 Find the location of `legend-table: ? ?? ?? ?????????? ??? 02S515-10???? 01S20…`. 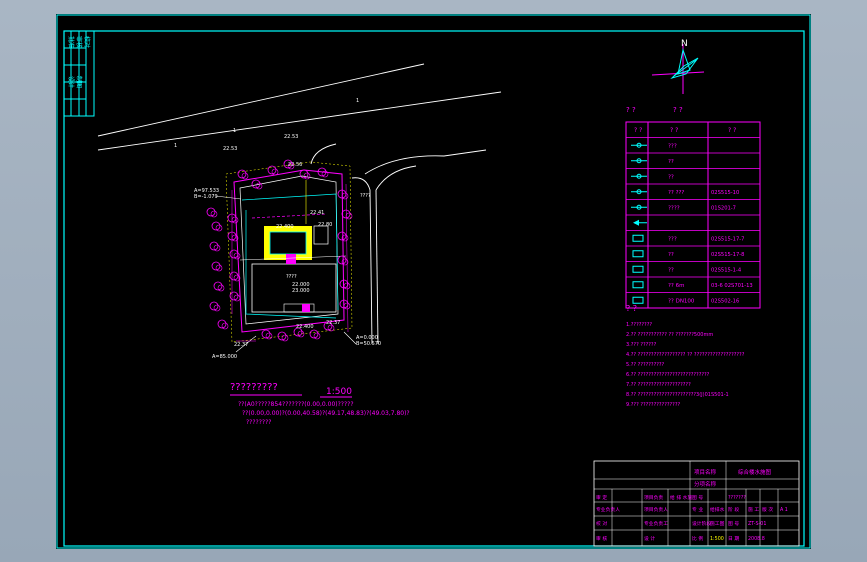

legend-table: ? ?? ?? ?????????? ??? 02S515-10???? 01S20… is located at coordinates (693, 207).